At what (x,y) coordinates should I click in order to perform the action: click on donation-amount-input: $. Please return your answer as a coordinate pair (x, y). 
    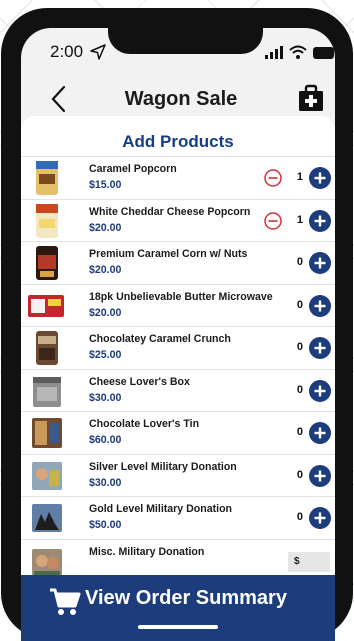
    Looking at the image, I should click on (309, 561).